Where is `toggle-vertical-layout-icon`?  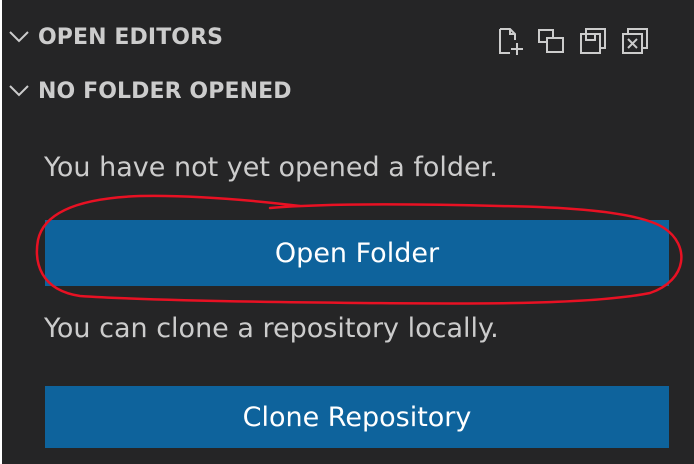
toggle-vertical-layout-icon is located at coordinates (551, 41).